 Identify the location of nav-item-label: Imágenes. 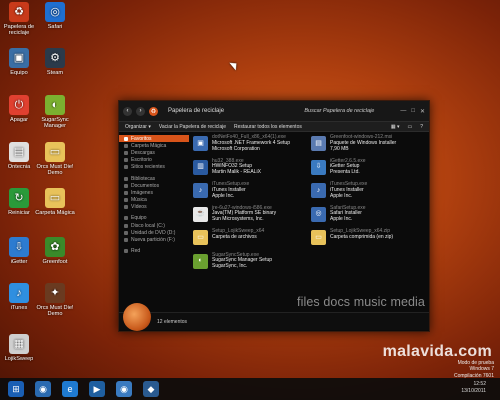
(142, 192).